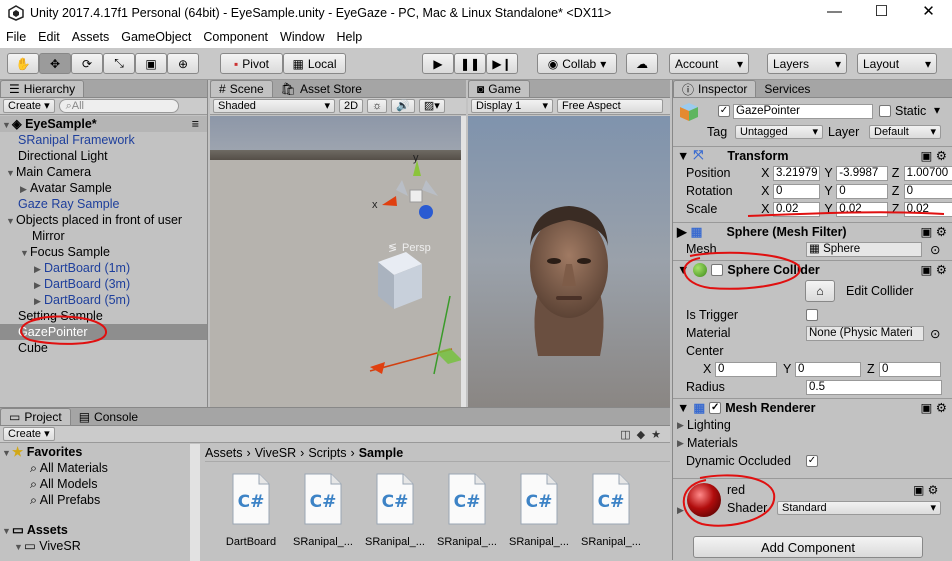  Describe the element at coordinates (275, 453) in the screenshot. I see `breadcrumb-item: ViveSR` at that location.